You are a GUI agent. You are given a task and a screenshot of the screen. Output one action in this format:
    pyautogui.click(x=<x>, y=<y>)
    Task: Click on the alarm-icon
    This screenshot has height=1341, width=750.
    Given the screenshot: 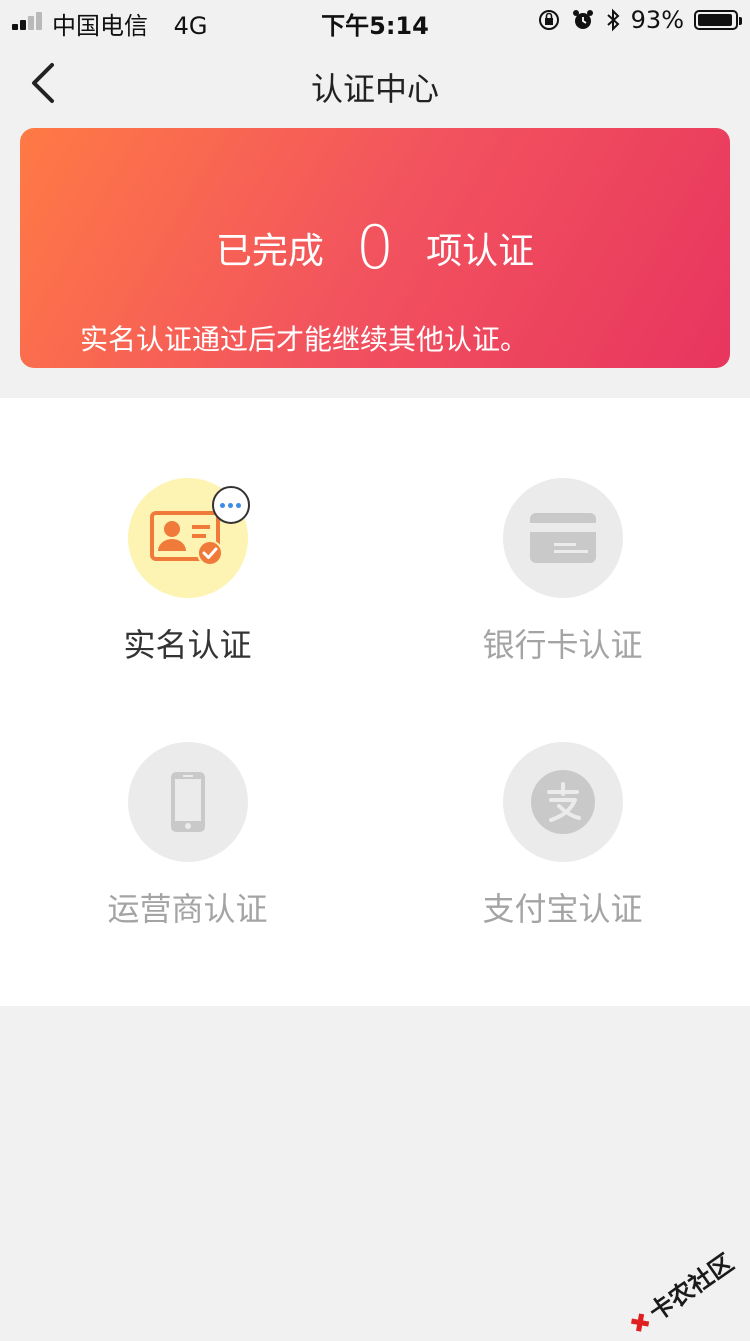 What is the action you would take?
    pyautogui.click(x=582, y=19)
    